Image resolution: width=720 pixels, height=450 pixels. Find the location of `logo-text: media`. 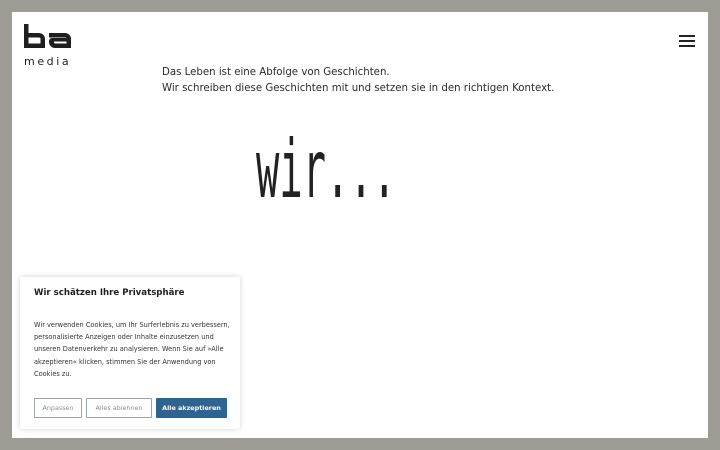

logo-text: media is located at coordinates (48, 61).